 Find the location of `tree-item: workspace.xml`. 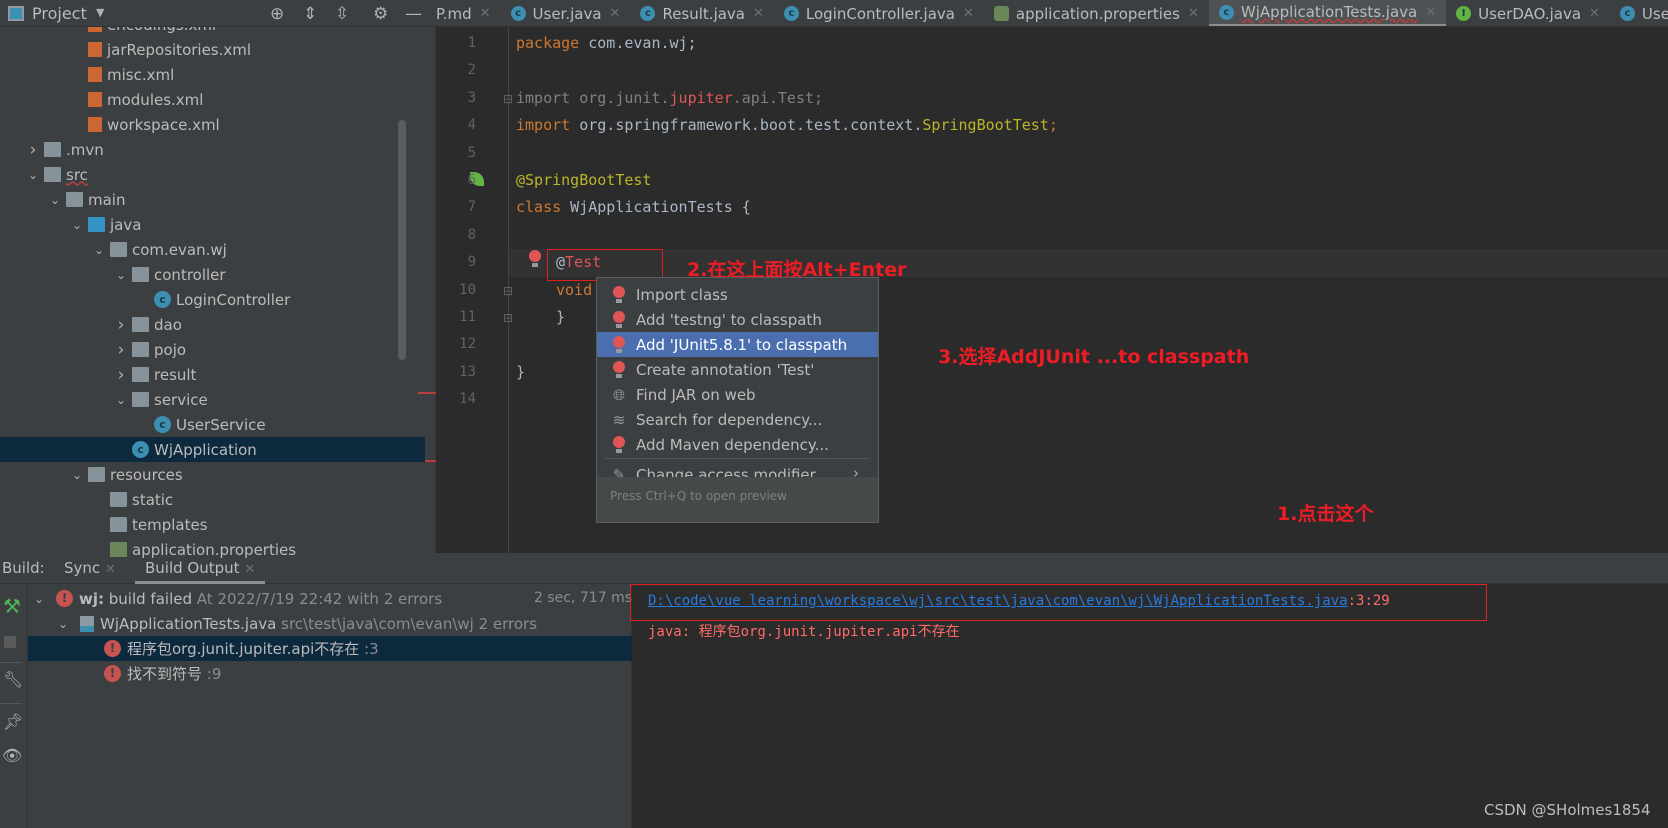

tree-item: workspace.xml is located at coordinates (212, 124).